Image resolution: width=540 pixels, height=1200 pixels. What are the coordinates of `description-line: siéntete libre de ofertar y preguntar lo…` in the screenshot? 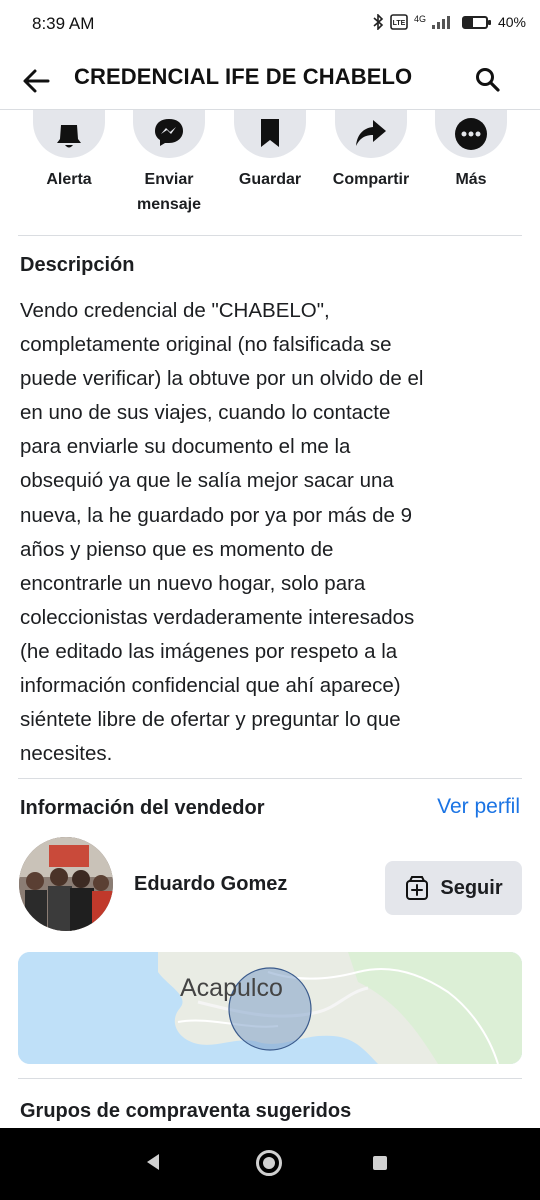 It's located at (210, 720).